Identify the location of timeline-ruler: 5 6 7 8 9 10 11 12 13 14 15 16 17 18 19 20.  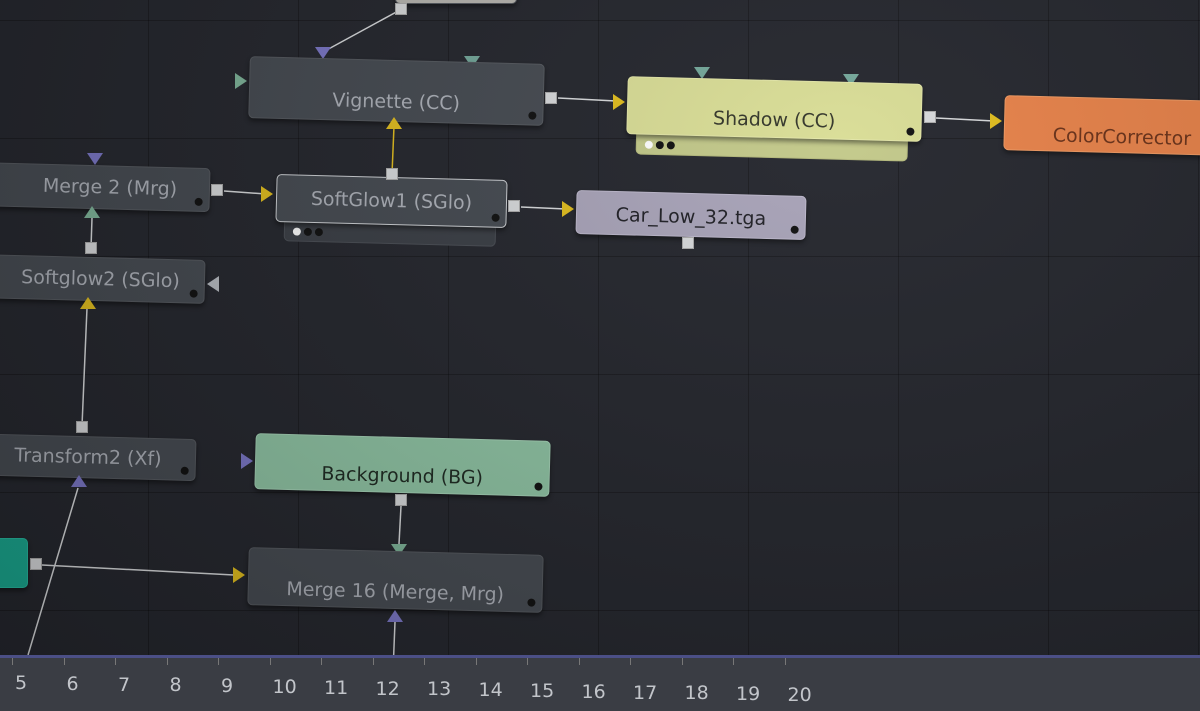
(600, 683).